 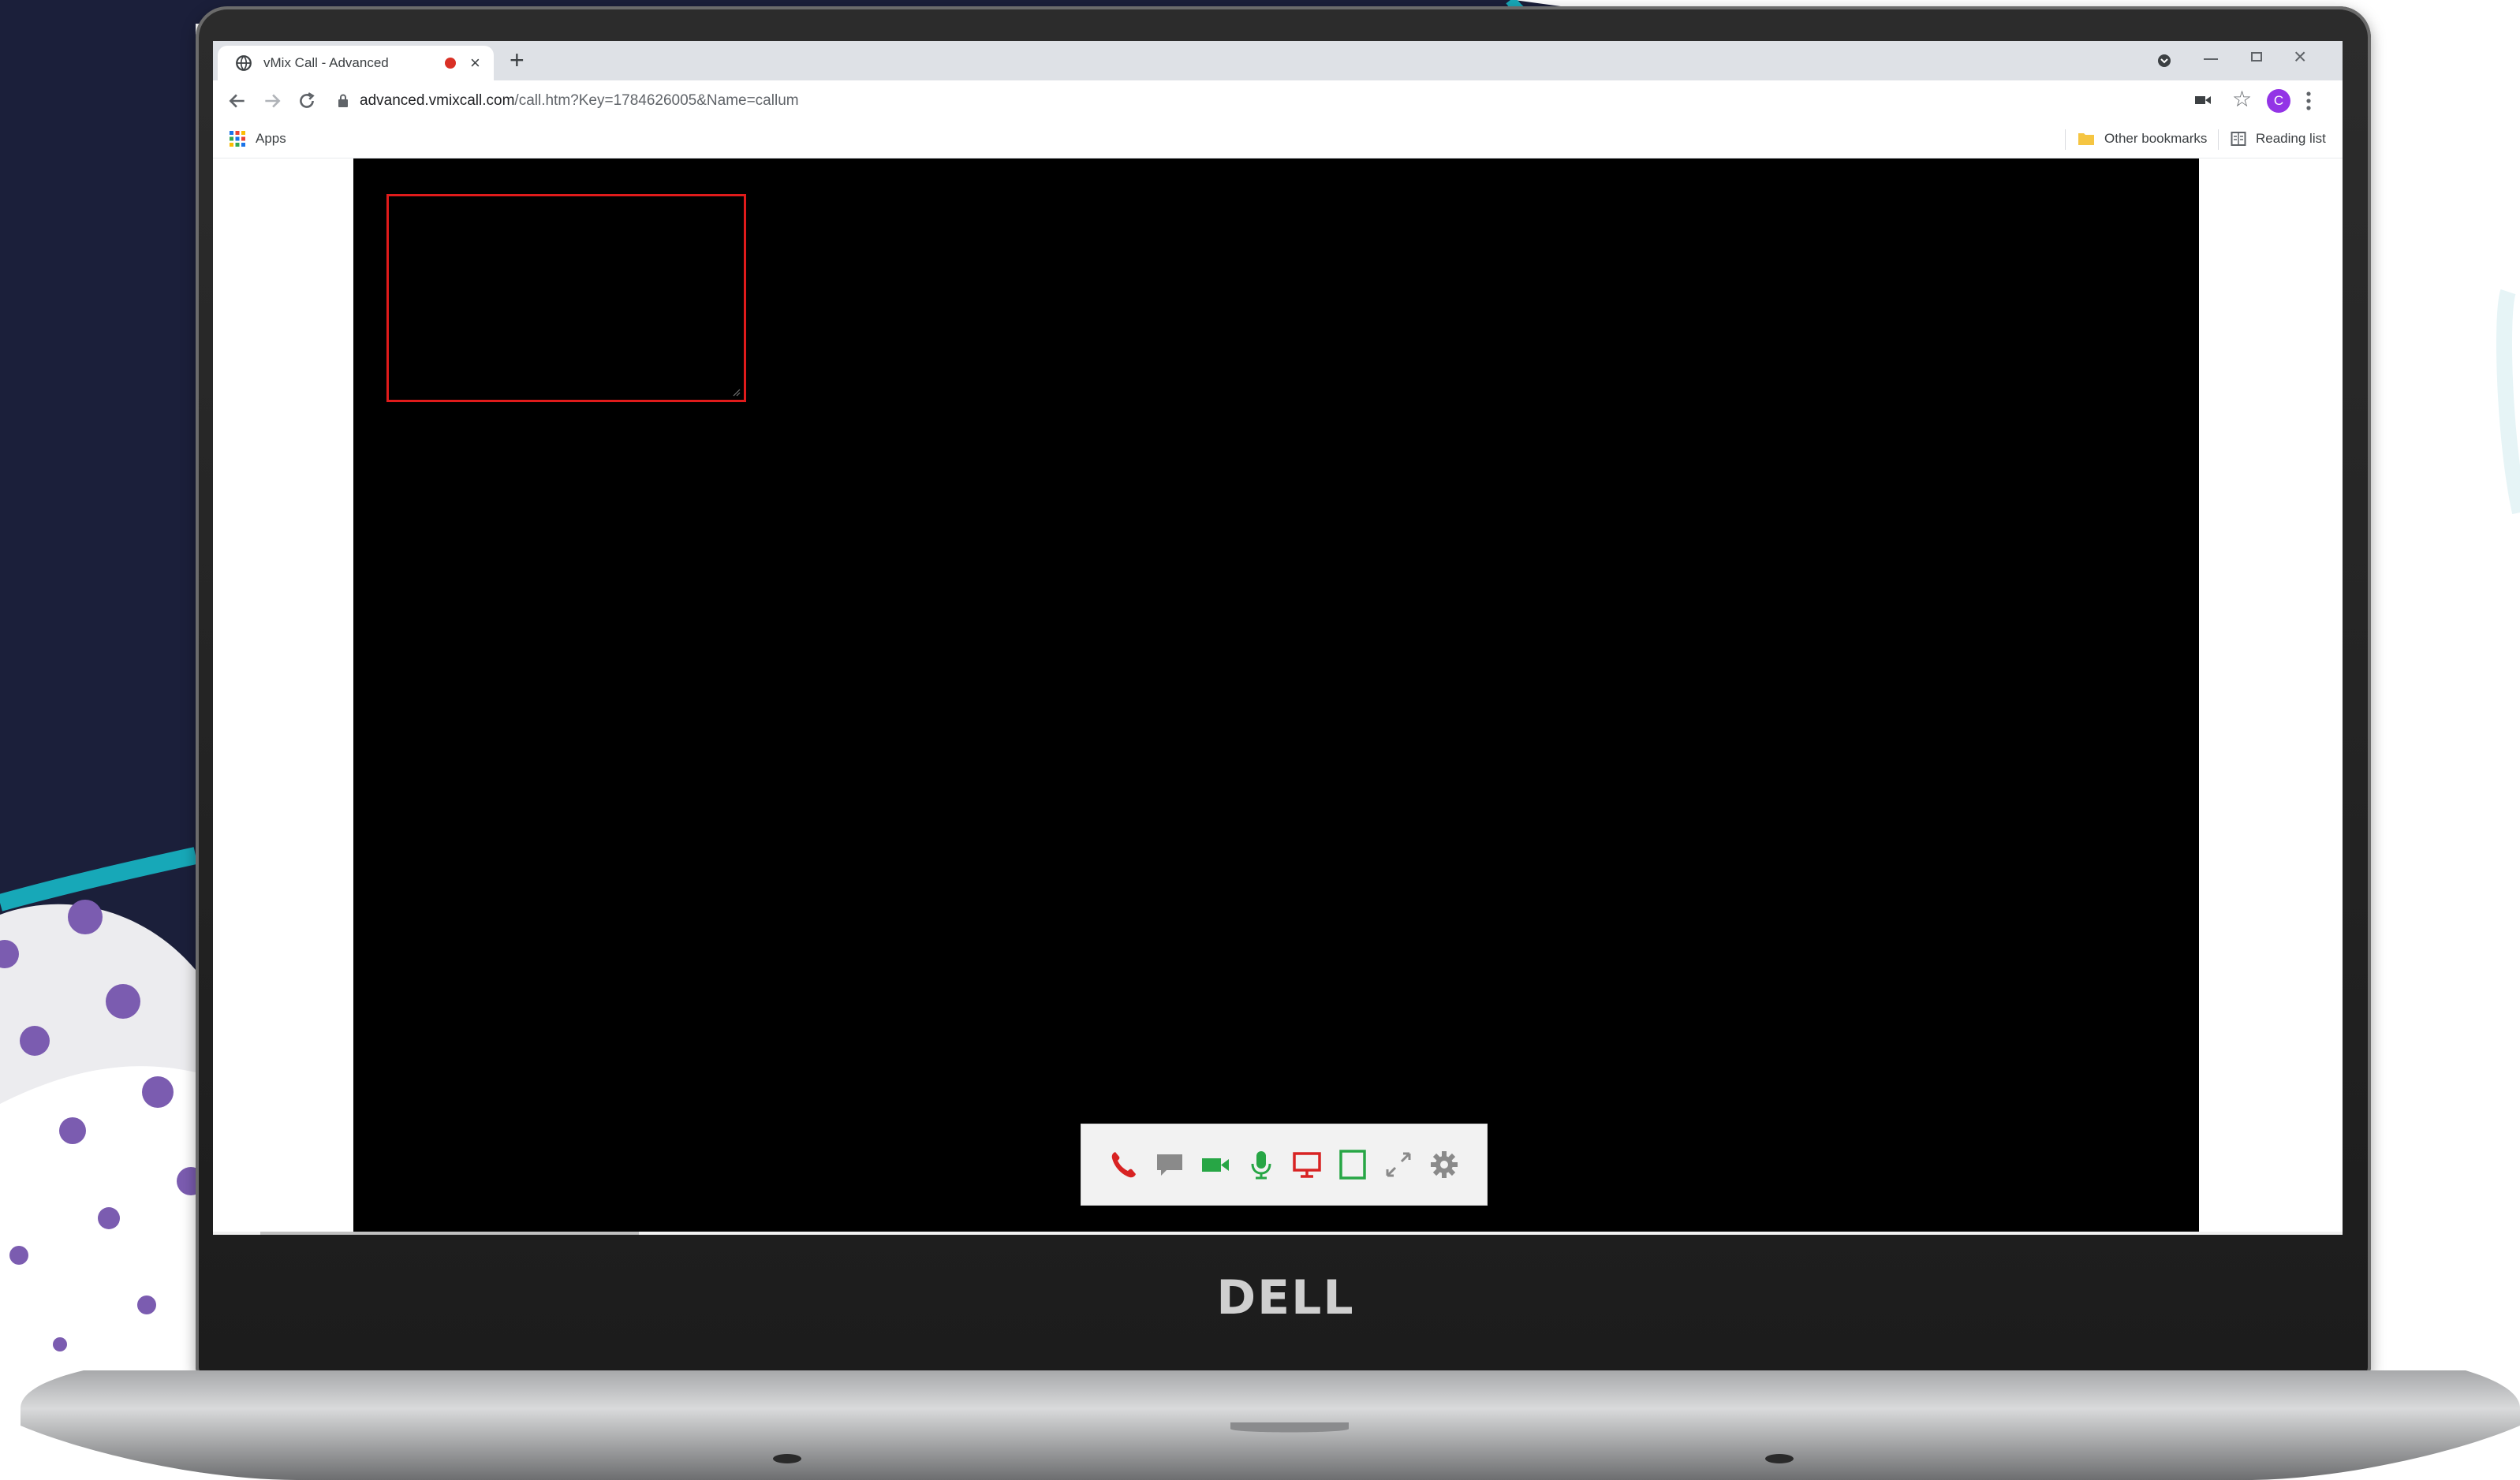 I want to click on forward-icon, so click(x=272, y=101).